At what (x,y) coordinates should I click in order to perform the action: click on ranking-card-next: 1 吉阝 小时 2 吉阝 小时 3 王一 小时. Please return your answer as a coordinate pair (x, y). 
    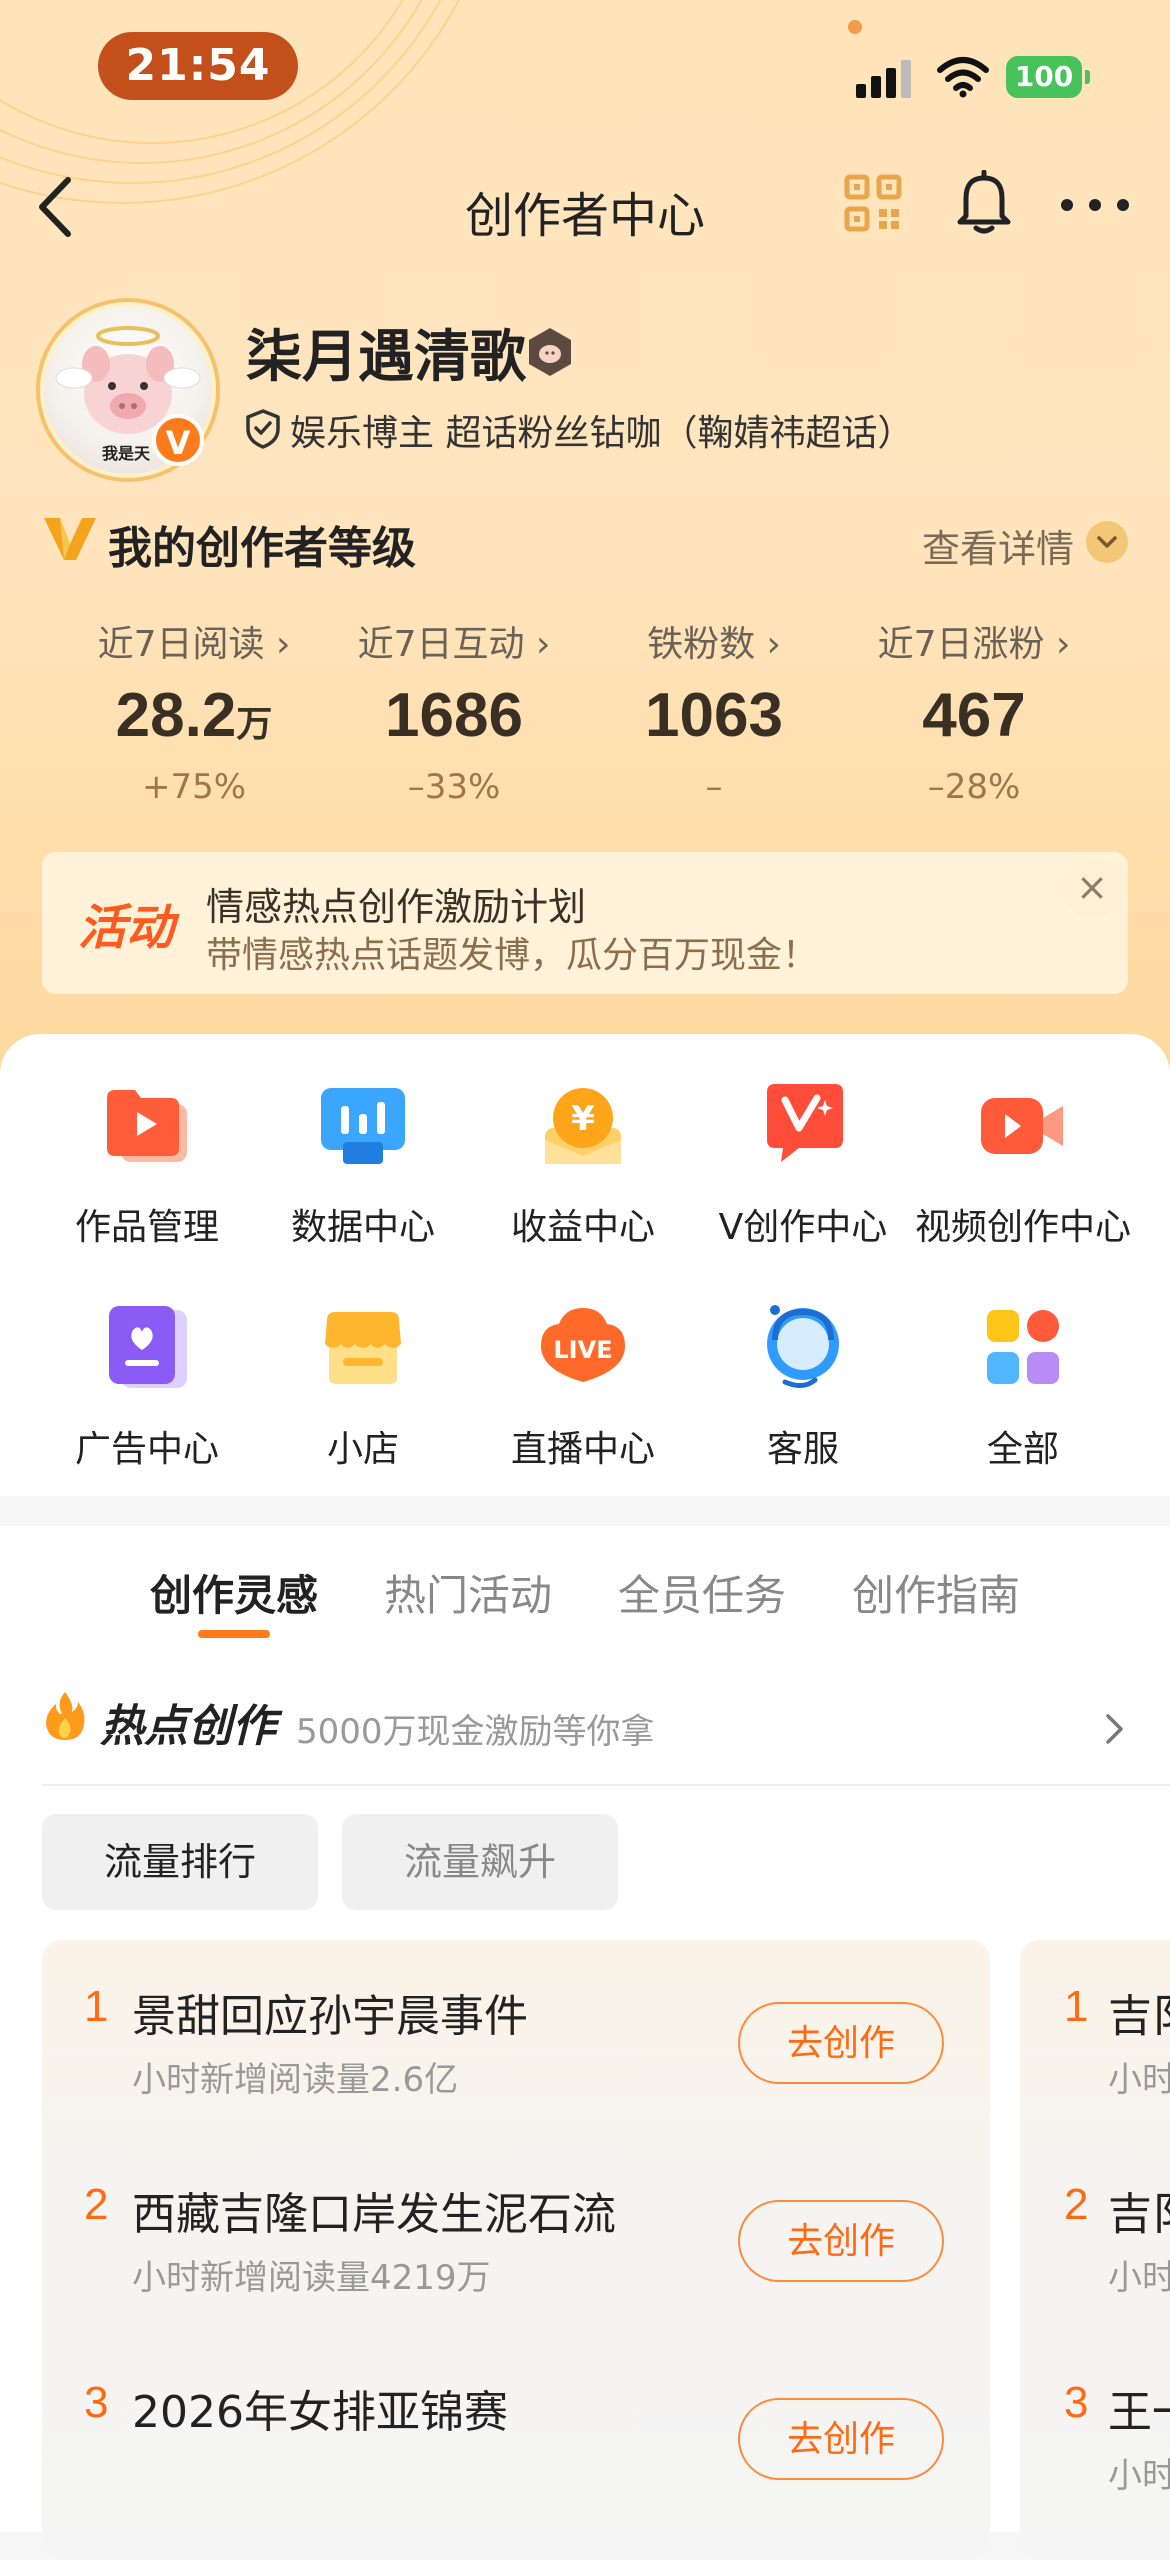
    Looking at the image, I should click on (1095, 2250).